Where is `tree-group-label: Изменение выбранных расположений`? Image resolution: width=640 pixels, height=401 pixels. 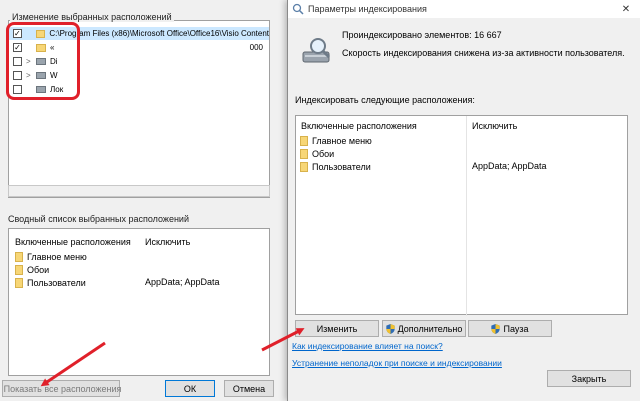 tree-group-label: Изменение выбранных расположений is located at coordinates (92, 17).